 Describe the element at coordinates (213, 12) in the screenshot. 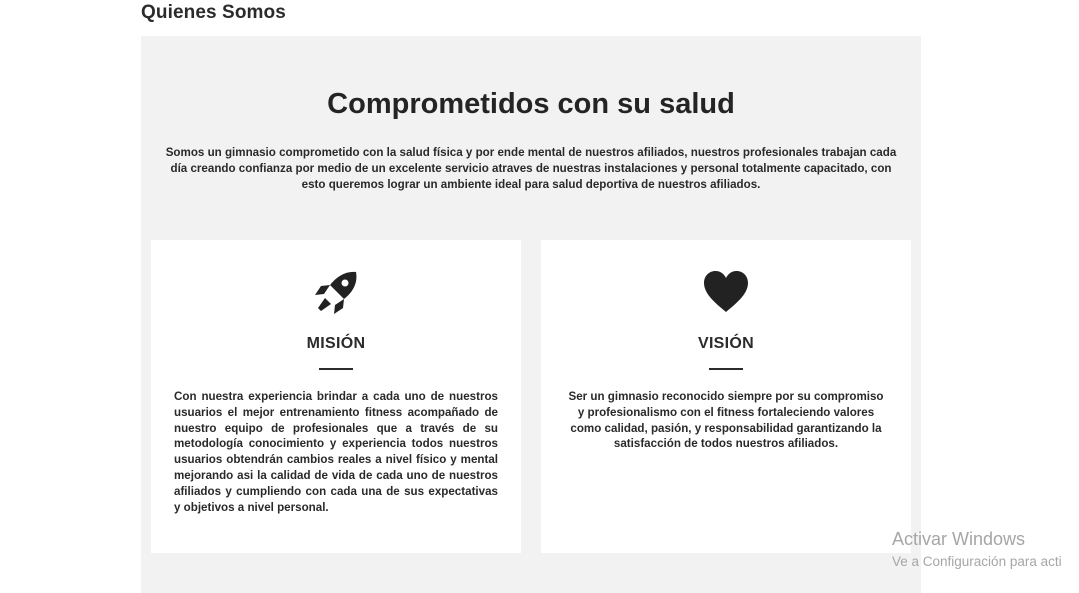

I see `page-heading: Quienes Somos` at that location.